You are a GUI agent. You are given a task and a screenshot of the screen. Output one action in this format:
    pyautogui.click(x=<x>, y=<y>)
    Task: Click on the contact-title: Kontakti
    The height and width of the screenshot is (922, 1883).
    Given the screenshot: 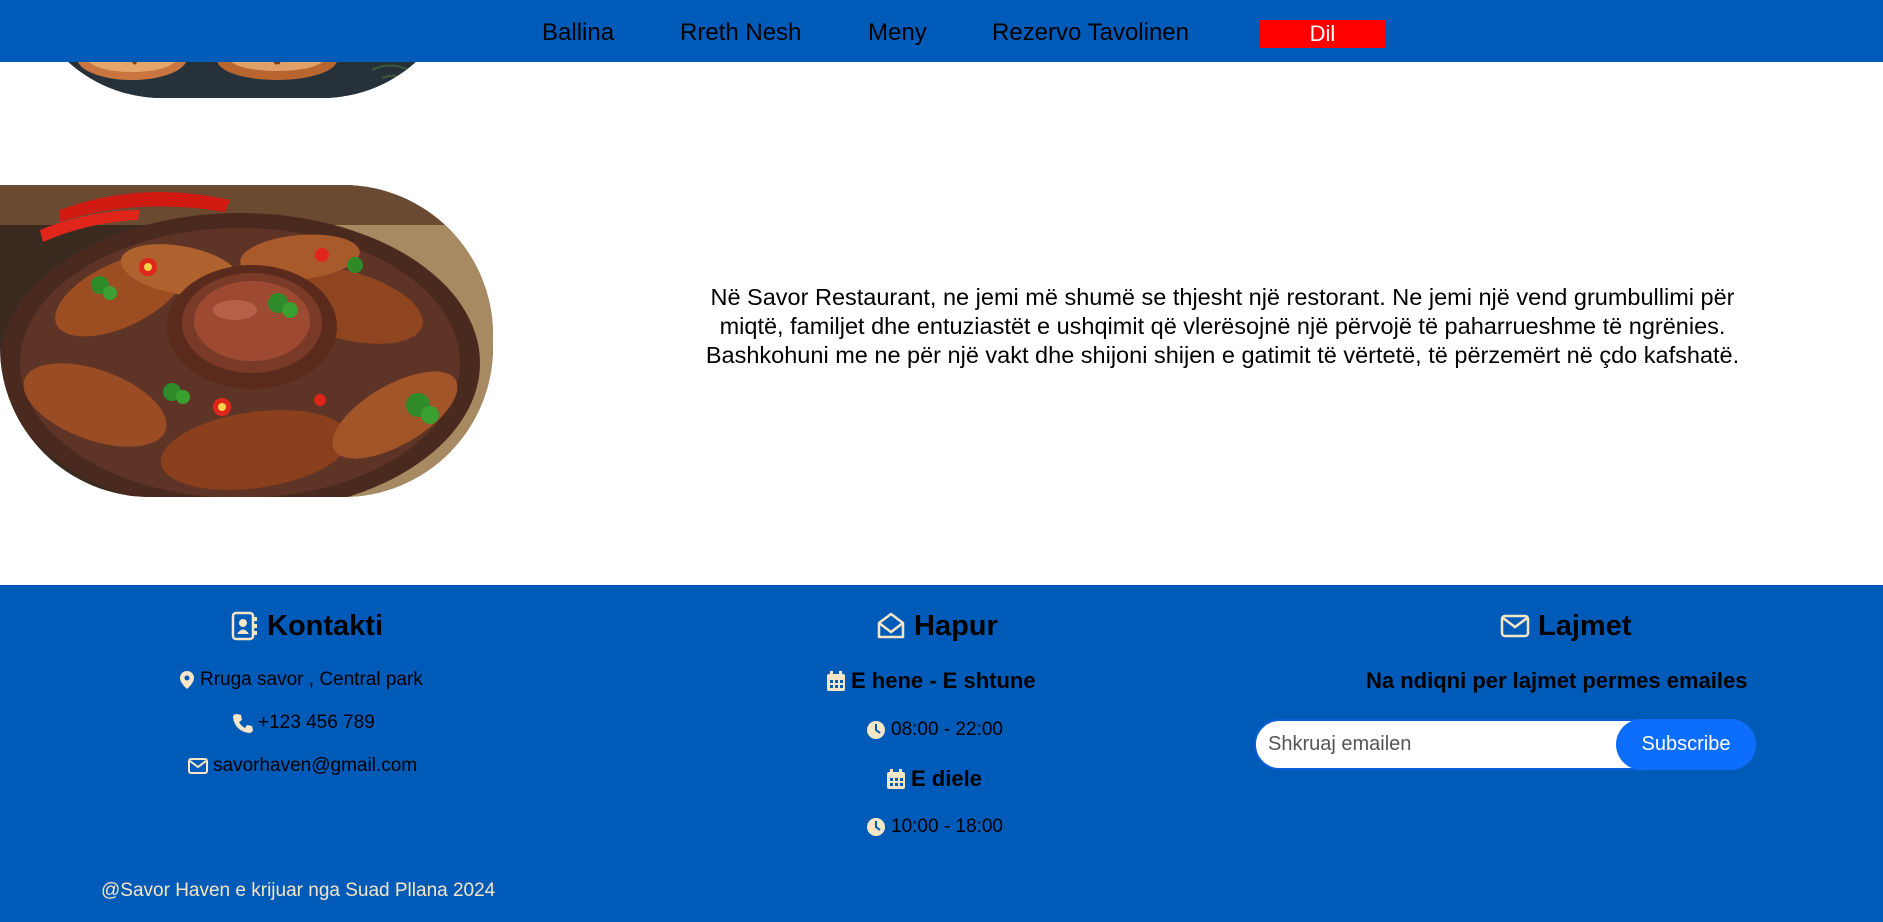 What is the action you would take?
    pyautogui.click(x=307, y=626)
    